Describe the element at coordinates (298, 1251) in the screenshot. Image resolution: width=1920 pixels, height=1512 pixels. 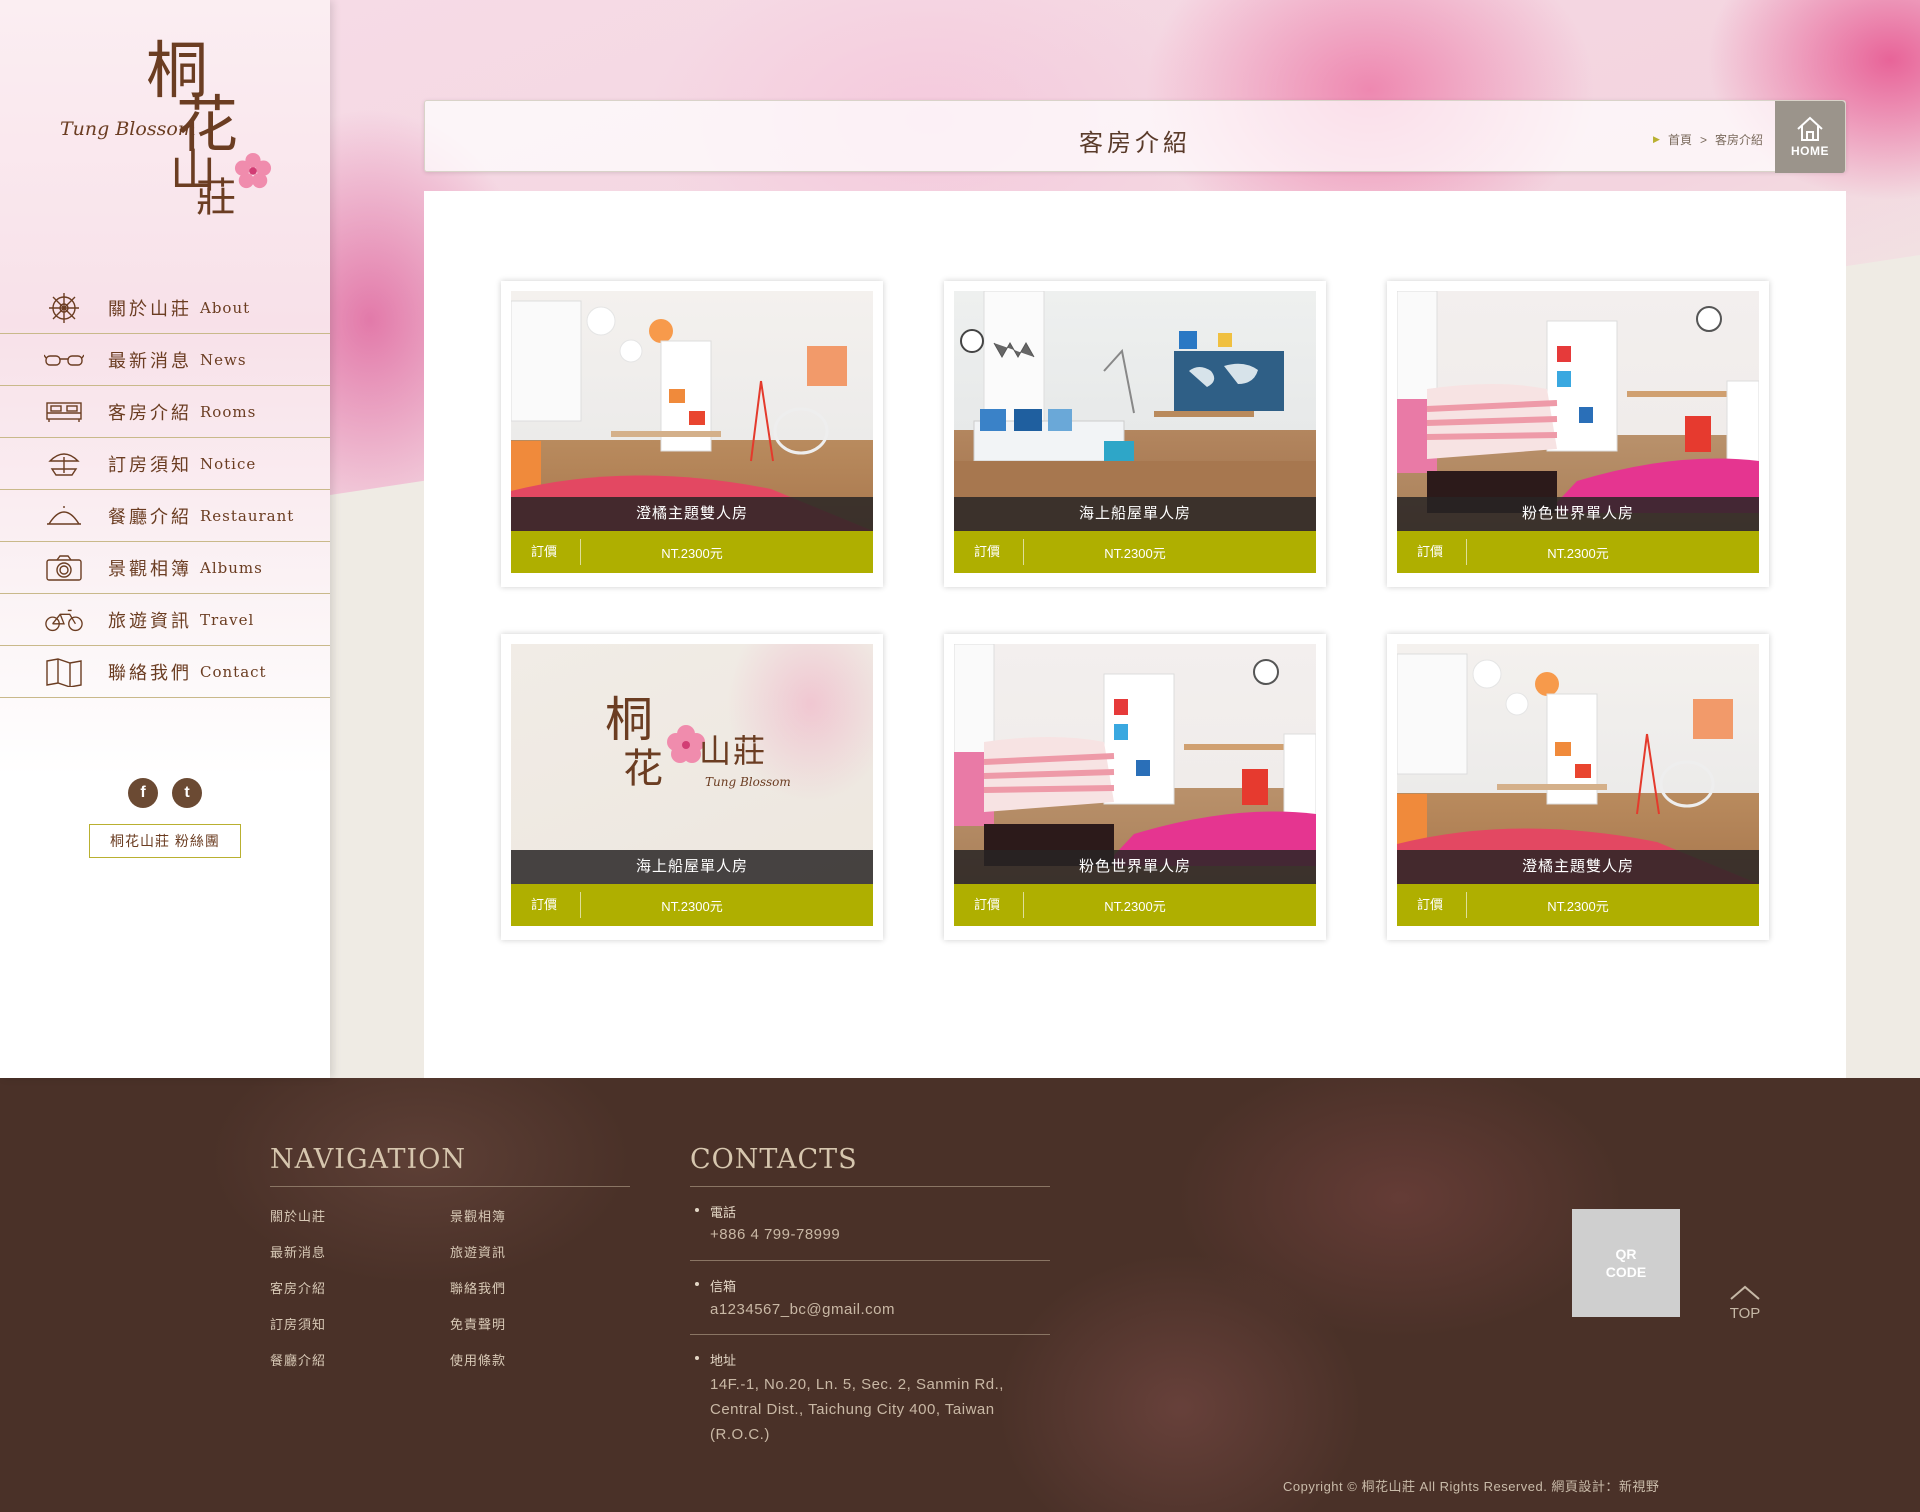
I see `footer-link: 最新消息` at that location.